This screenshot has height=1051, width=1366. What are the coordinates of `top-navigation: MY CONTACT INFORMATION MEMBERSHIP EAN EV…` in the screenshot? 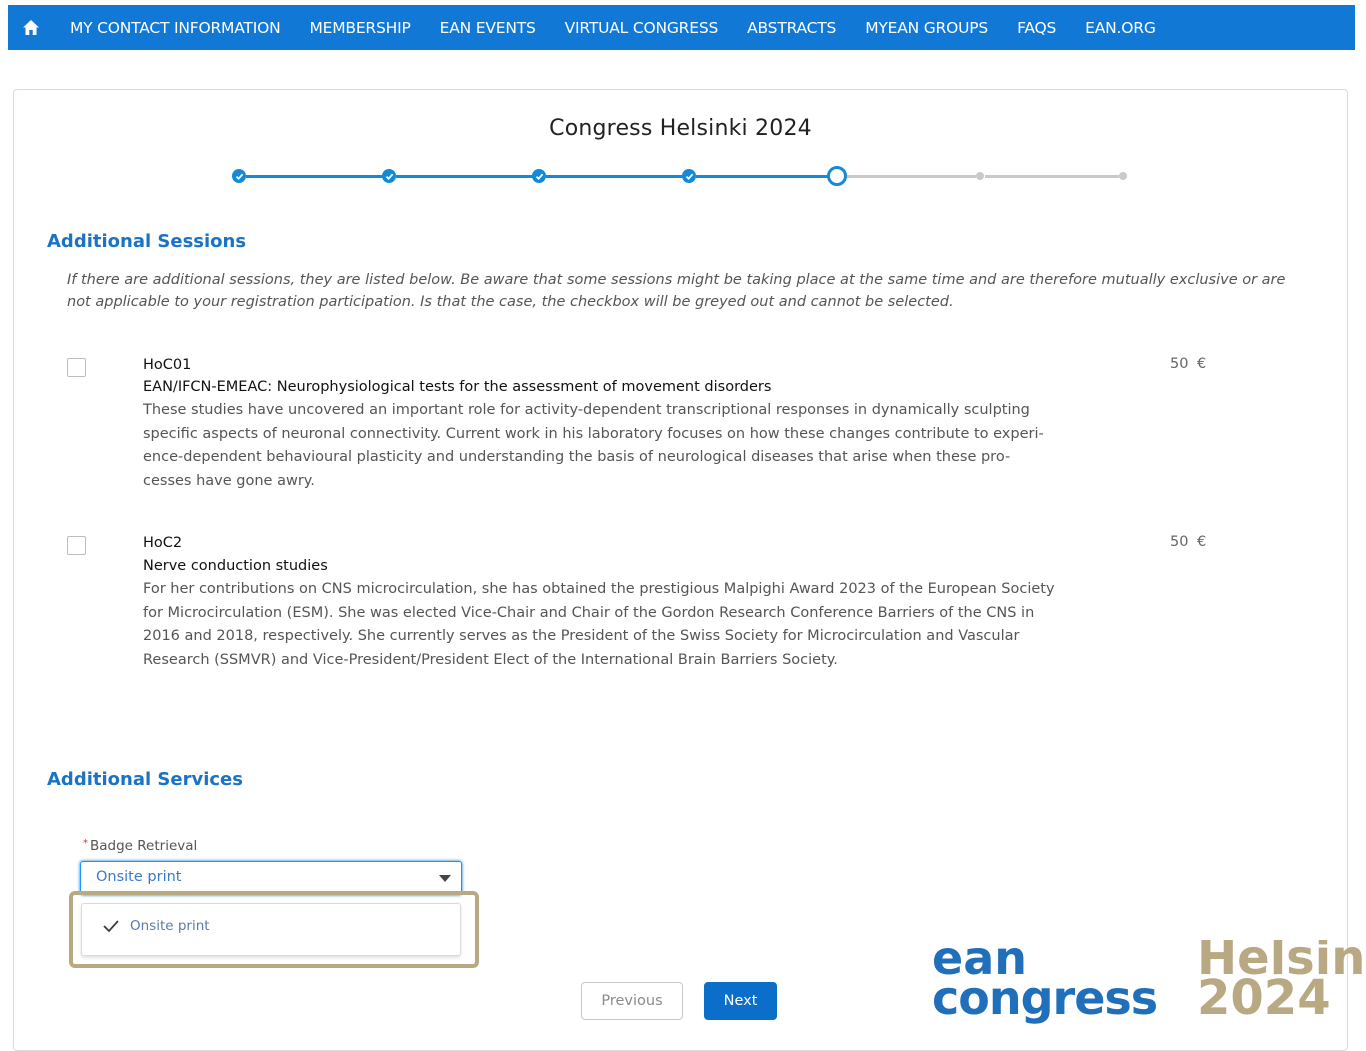 It's located at (681, 27).